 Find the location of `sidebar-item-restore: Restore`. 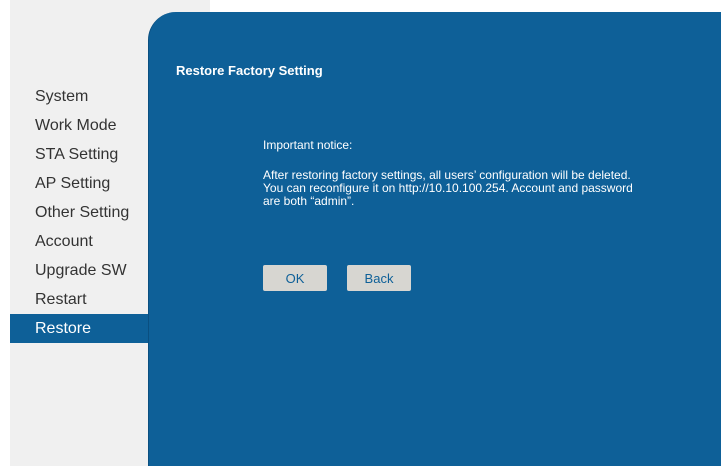

sidebar-item-restore: Restore is located at coordinates (79, 328).